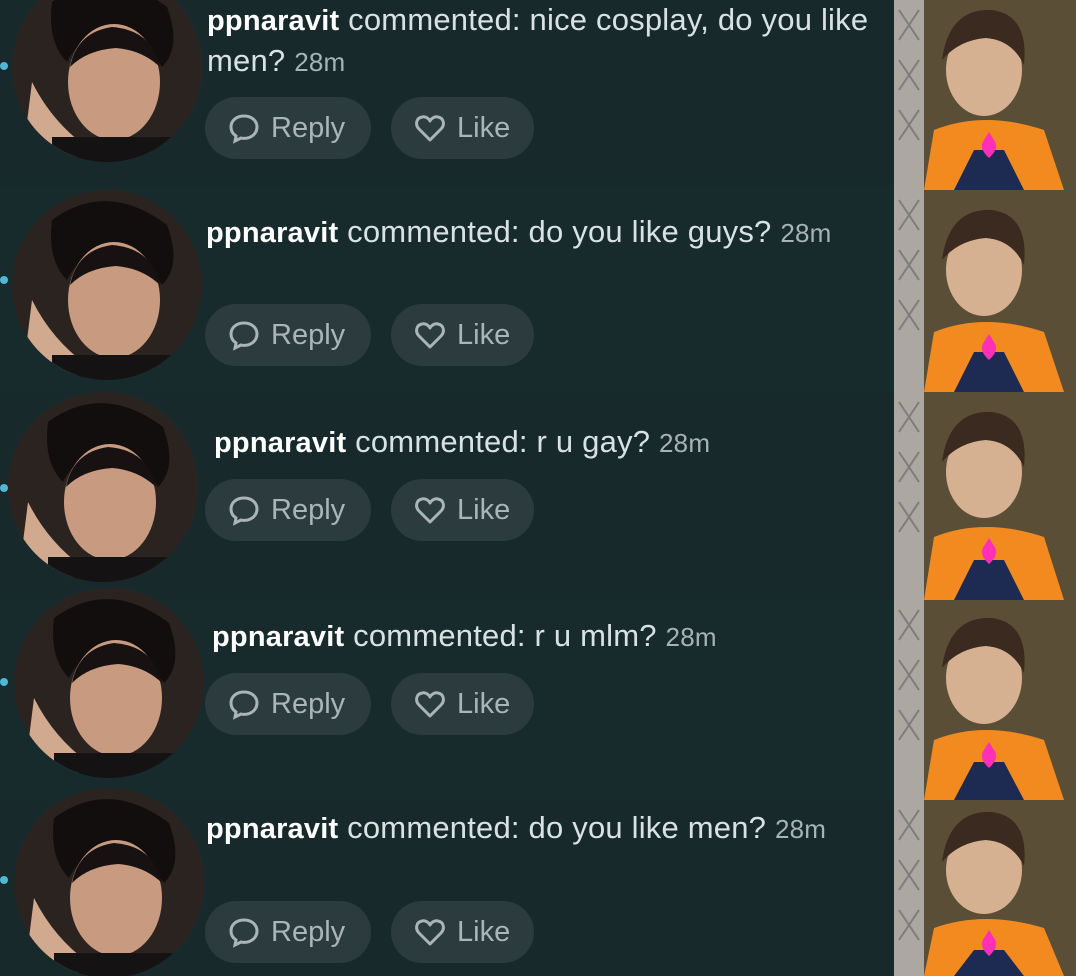  What do you see at coordinates (500, 635) in the screenshot?
I see `comment-body: commented: r u mlm?` at bounding box center [500, 635].